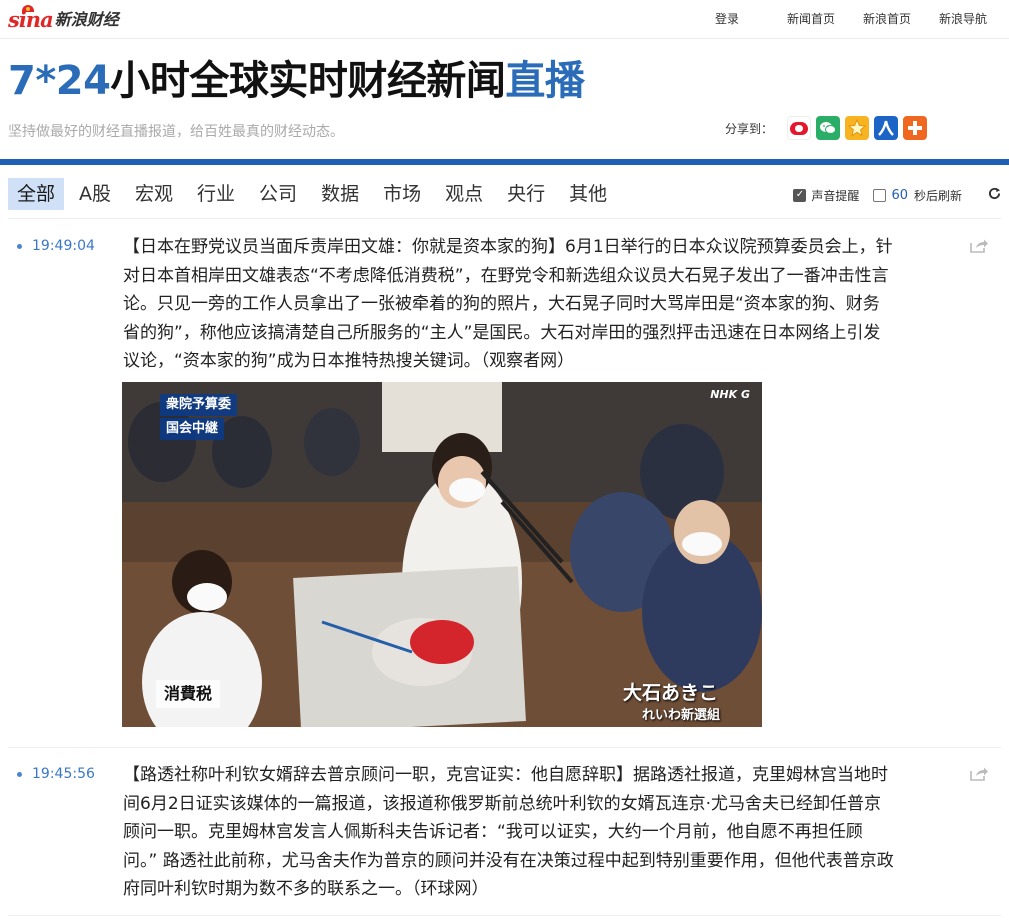 The width and height of the screenshot is (1009, 923). I want to click on feed-time: 19:49:04, so click(63, 246).